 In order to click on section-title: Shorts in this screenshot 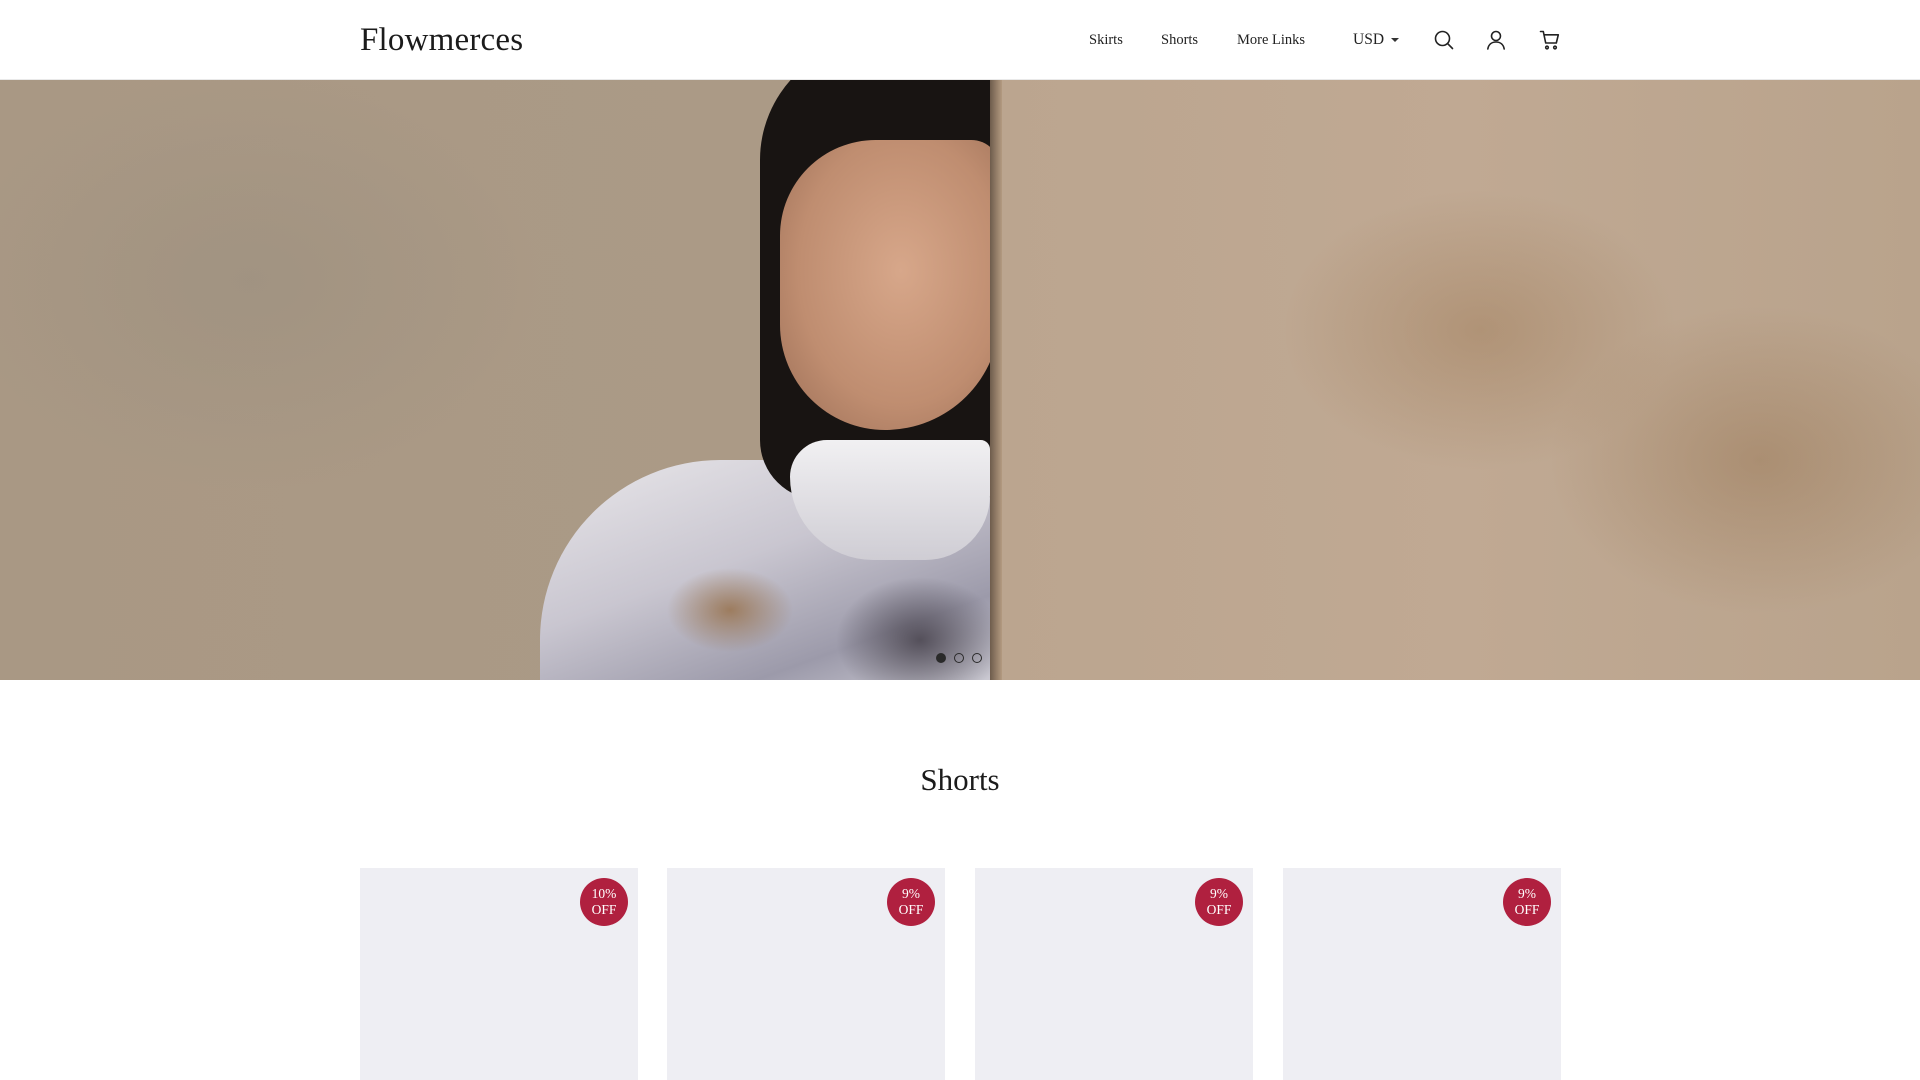, I will do `click(960, 779)`.